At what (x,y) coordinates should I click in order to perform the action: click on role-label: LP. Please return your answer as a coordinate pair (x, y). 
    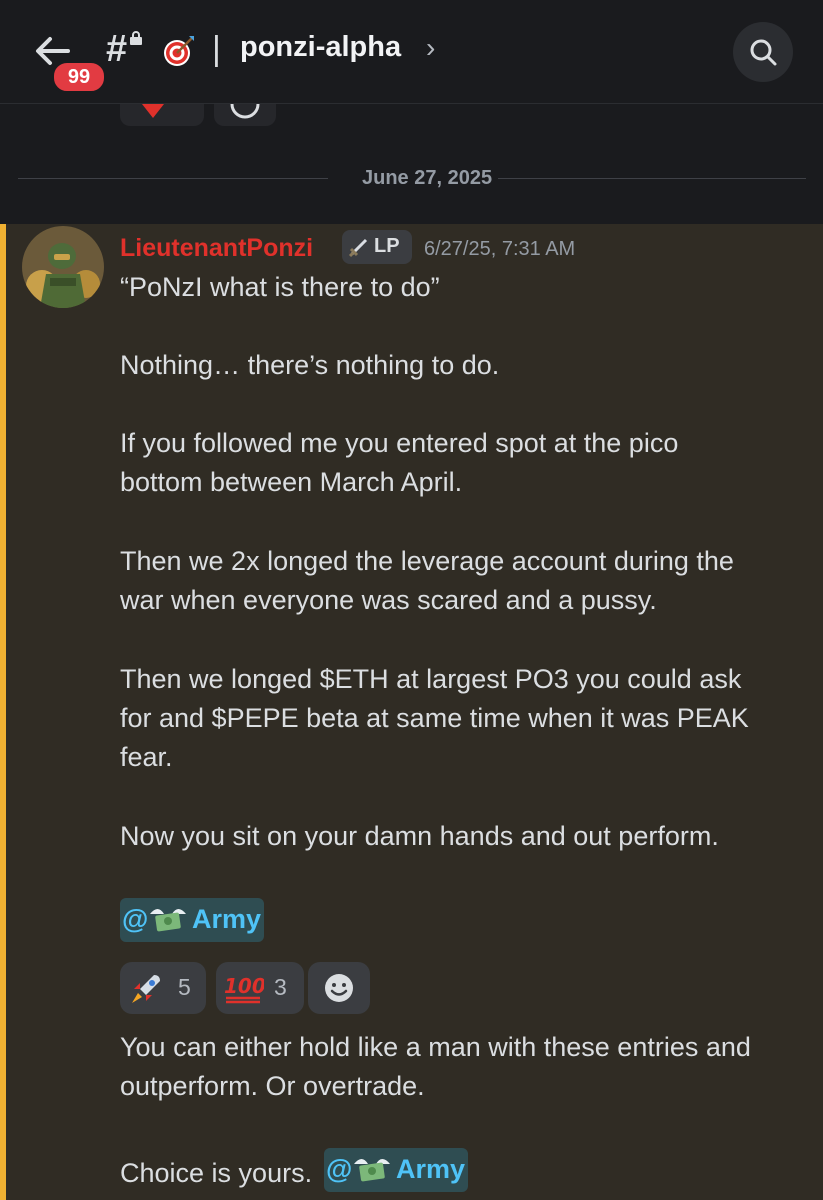
    Looking at the image, I should click on (387, 246).